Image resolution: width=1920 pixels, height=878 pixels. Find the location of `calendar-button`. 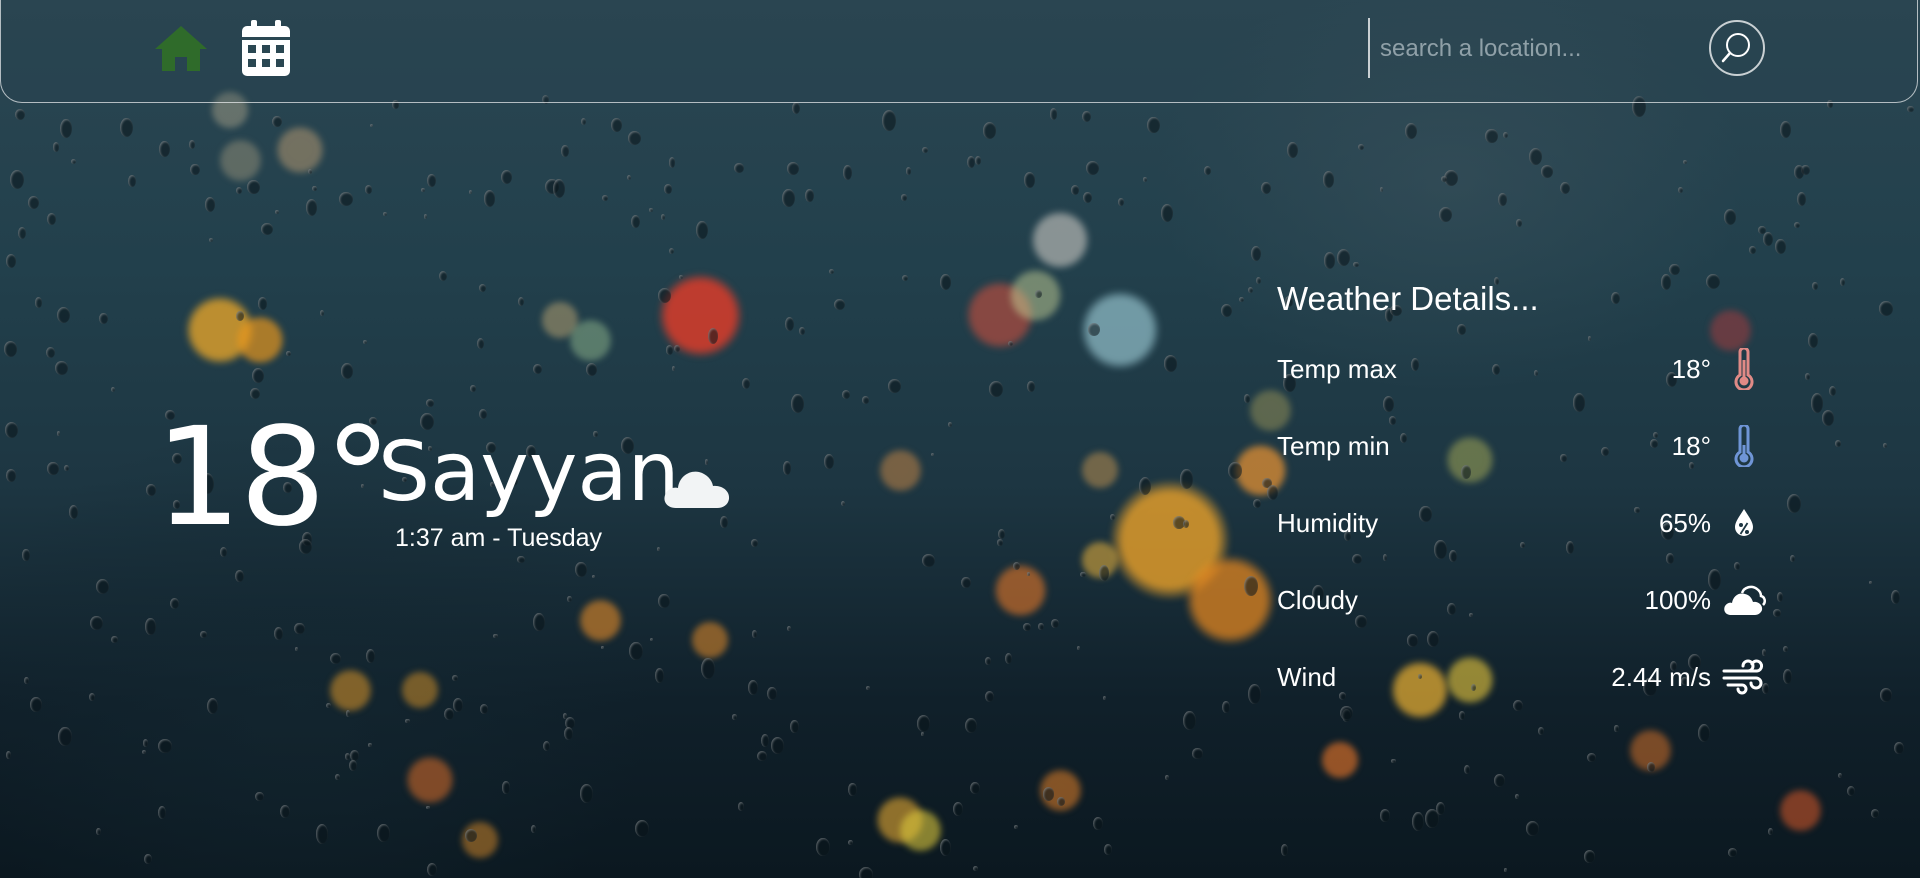

calendar-button is located at coordinates (266, 48).